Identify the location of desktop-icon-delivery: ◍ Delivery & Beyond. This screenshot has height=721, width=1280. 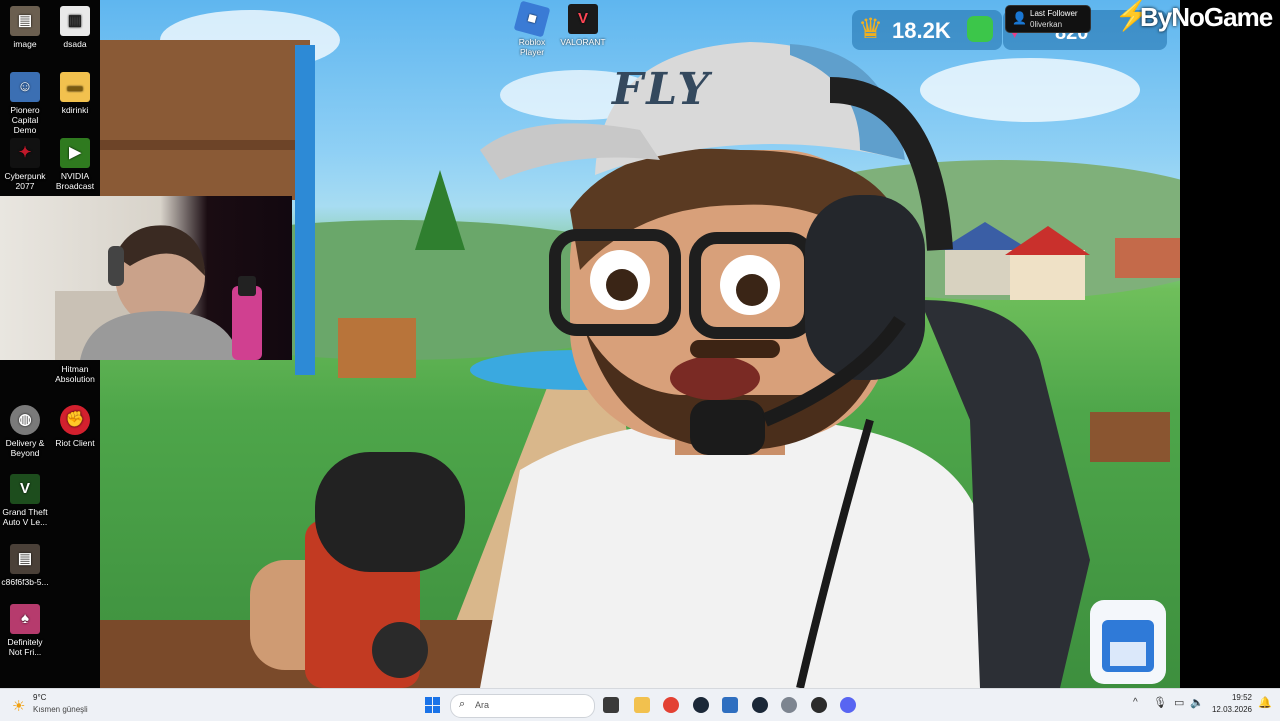
(25, 431).